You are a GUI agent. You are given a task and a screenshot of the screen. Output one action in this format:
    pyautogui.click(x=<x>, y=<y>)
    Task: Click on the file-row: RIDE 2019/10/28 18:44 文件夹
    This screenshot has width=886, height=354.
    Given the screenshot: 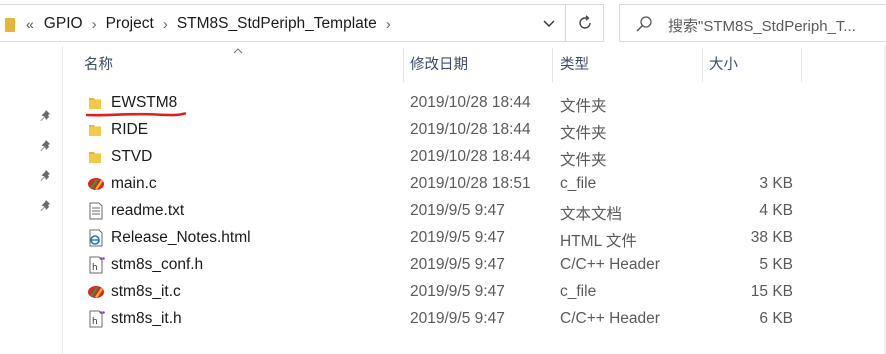 What is the action you would take?
    pyautogui.click(x=474, y=130)
    